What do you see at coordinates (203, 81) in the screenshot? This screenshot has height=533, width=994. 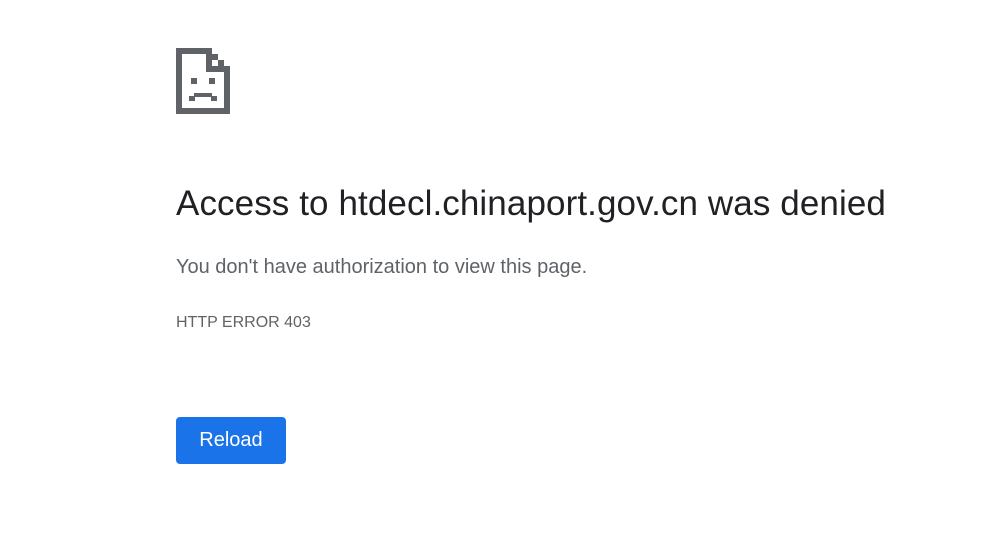 I see `sad-document-icon` at bounding box center [203, 81].